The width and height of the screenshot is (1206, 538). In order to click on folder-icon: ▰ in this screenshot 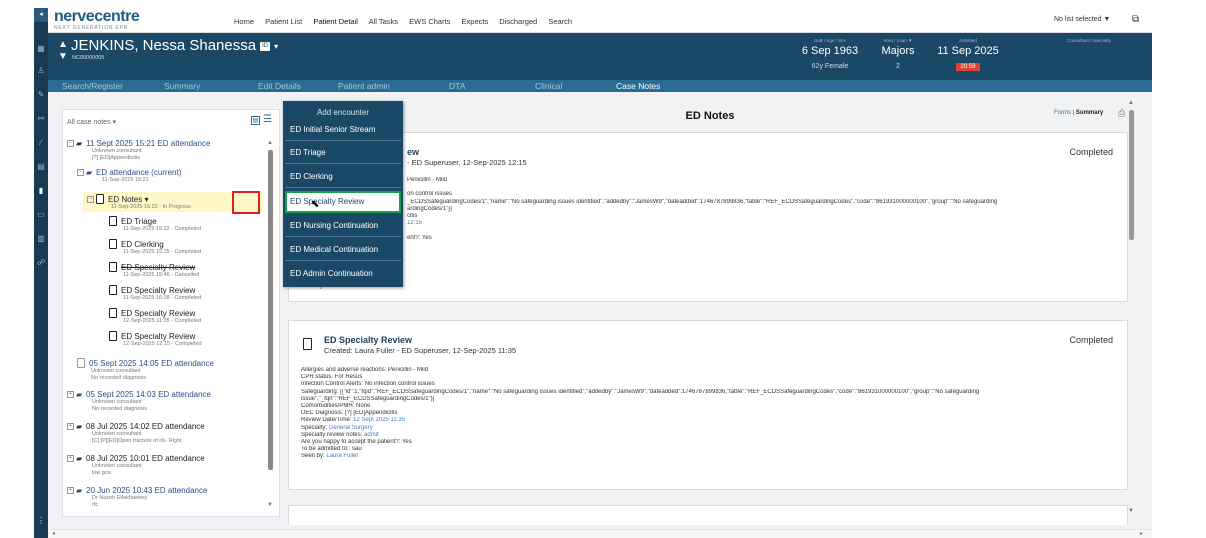, I will do `click(79, 143)`.